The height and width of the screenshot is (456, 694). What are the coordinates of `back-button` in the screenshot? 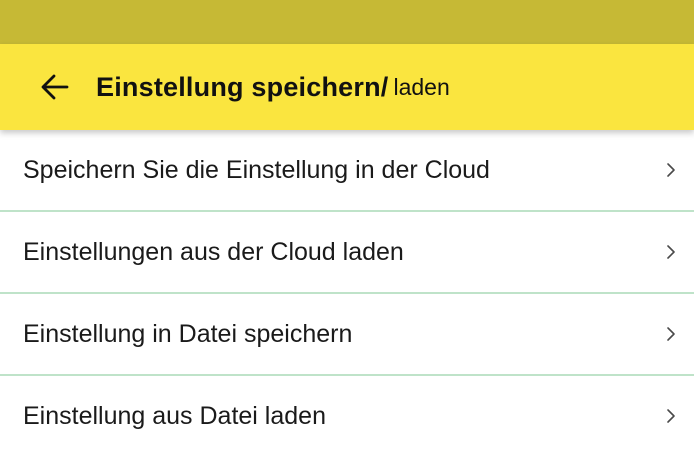 It's located at (55, 87).